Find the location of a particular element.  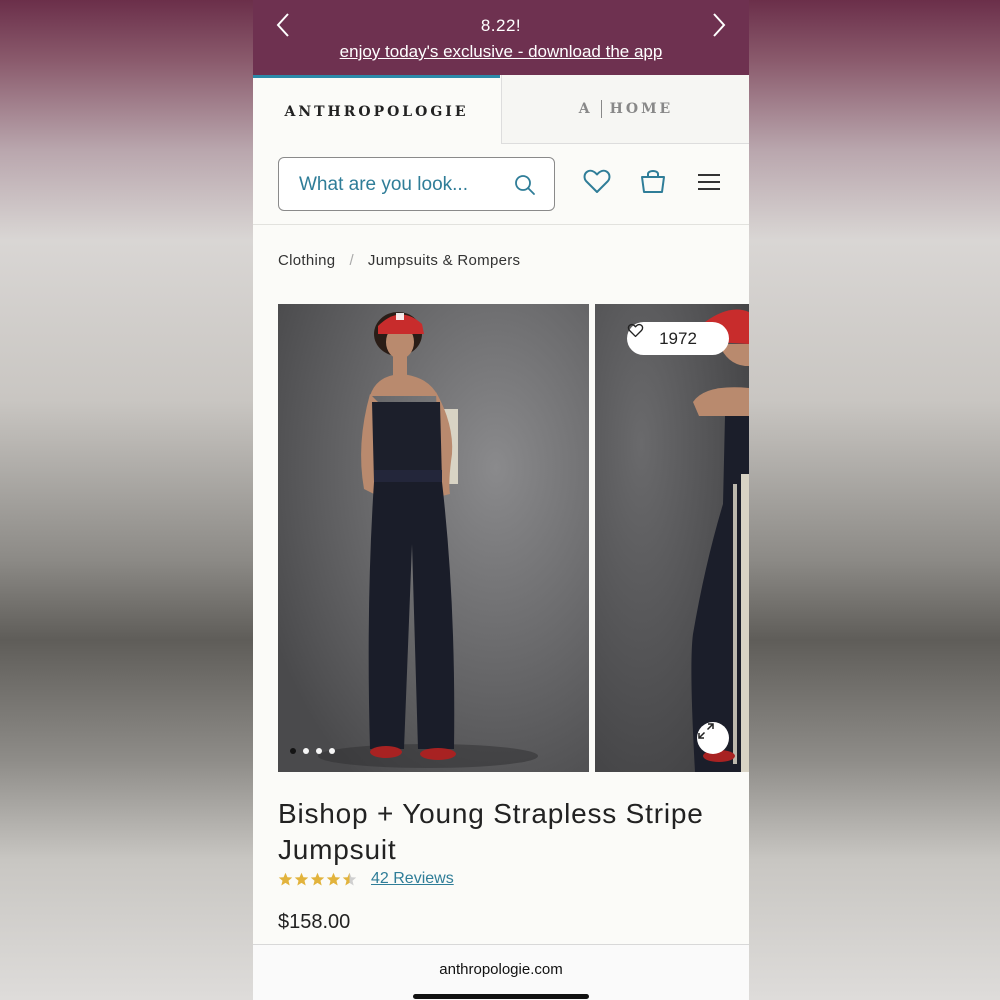

tab-a-home-label: HOME is located at coordinates (641, 109).